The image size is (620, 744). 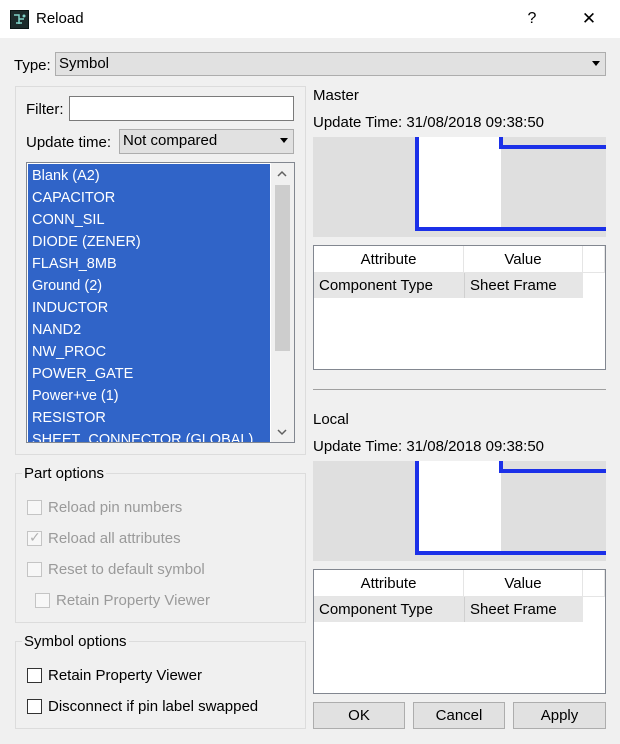 What do you see at coordinates (153, 706) in the screenshot?
I see `disconnect-pin-label-label: Disconnect if pin label swapped` at bounding box center [153, 706].